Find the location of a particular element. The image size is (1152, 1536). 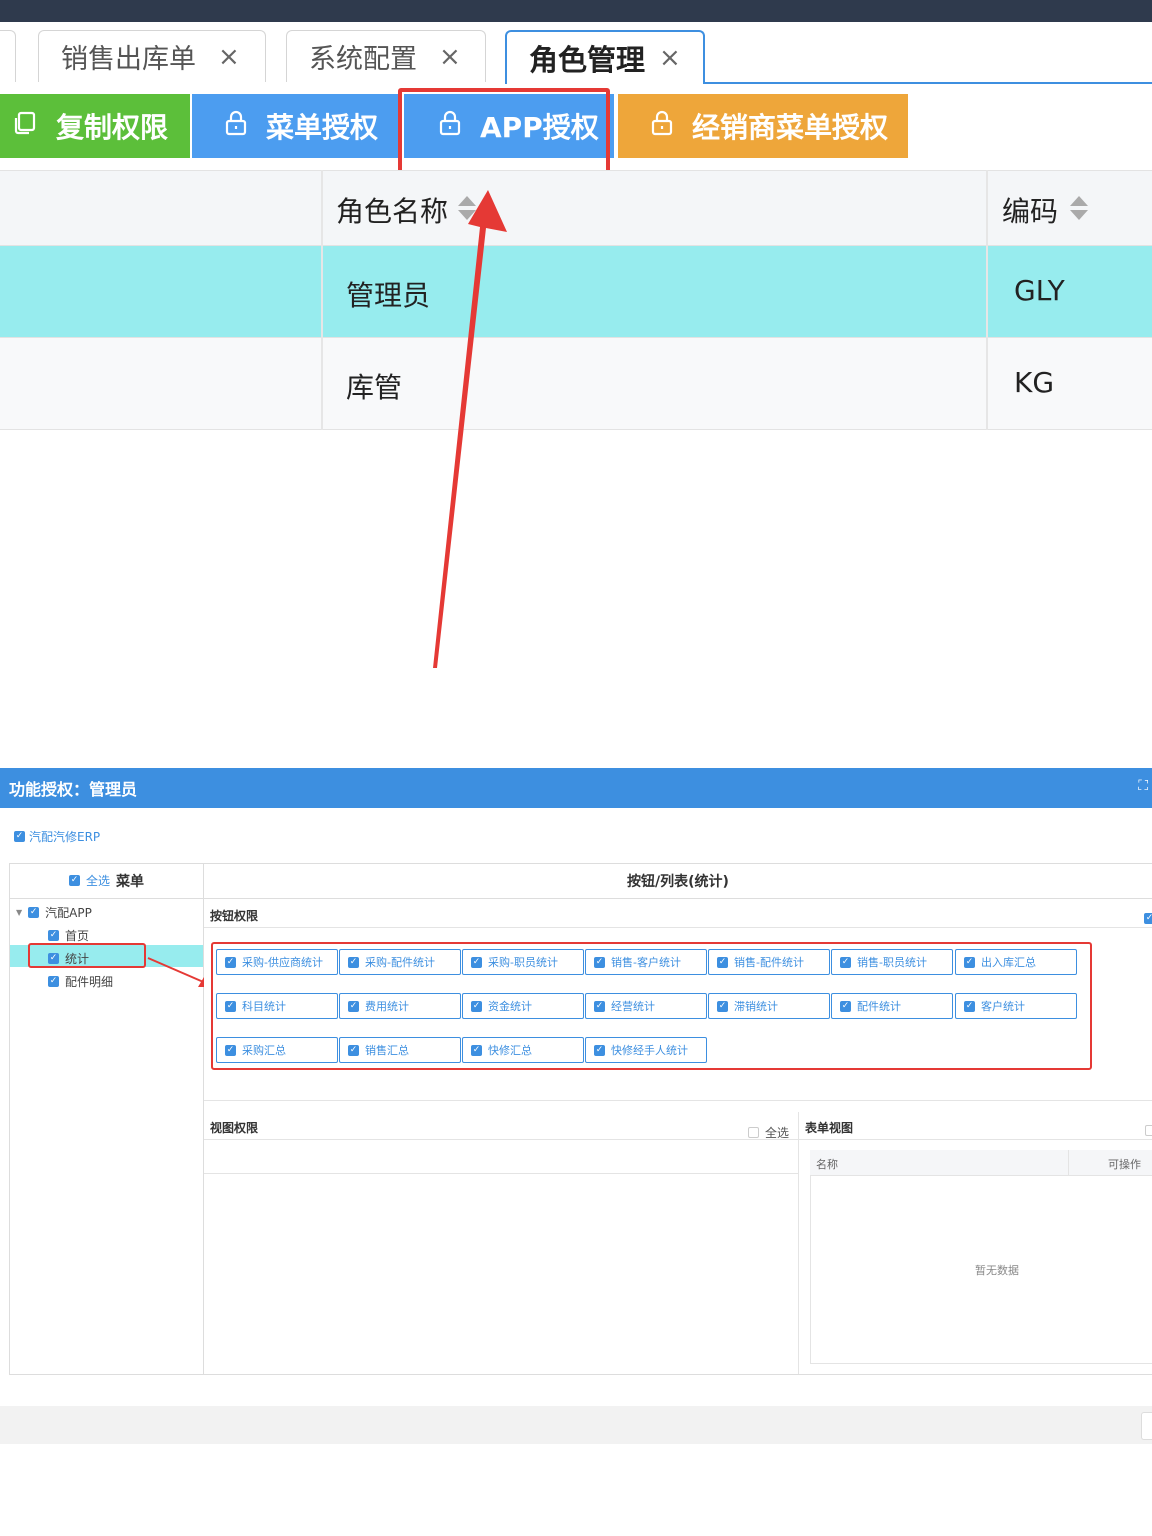

erp-checkbox: ✓ 汽配汽修ERP is located at coordinates (57, 836).